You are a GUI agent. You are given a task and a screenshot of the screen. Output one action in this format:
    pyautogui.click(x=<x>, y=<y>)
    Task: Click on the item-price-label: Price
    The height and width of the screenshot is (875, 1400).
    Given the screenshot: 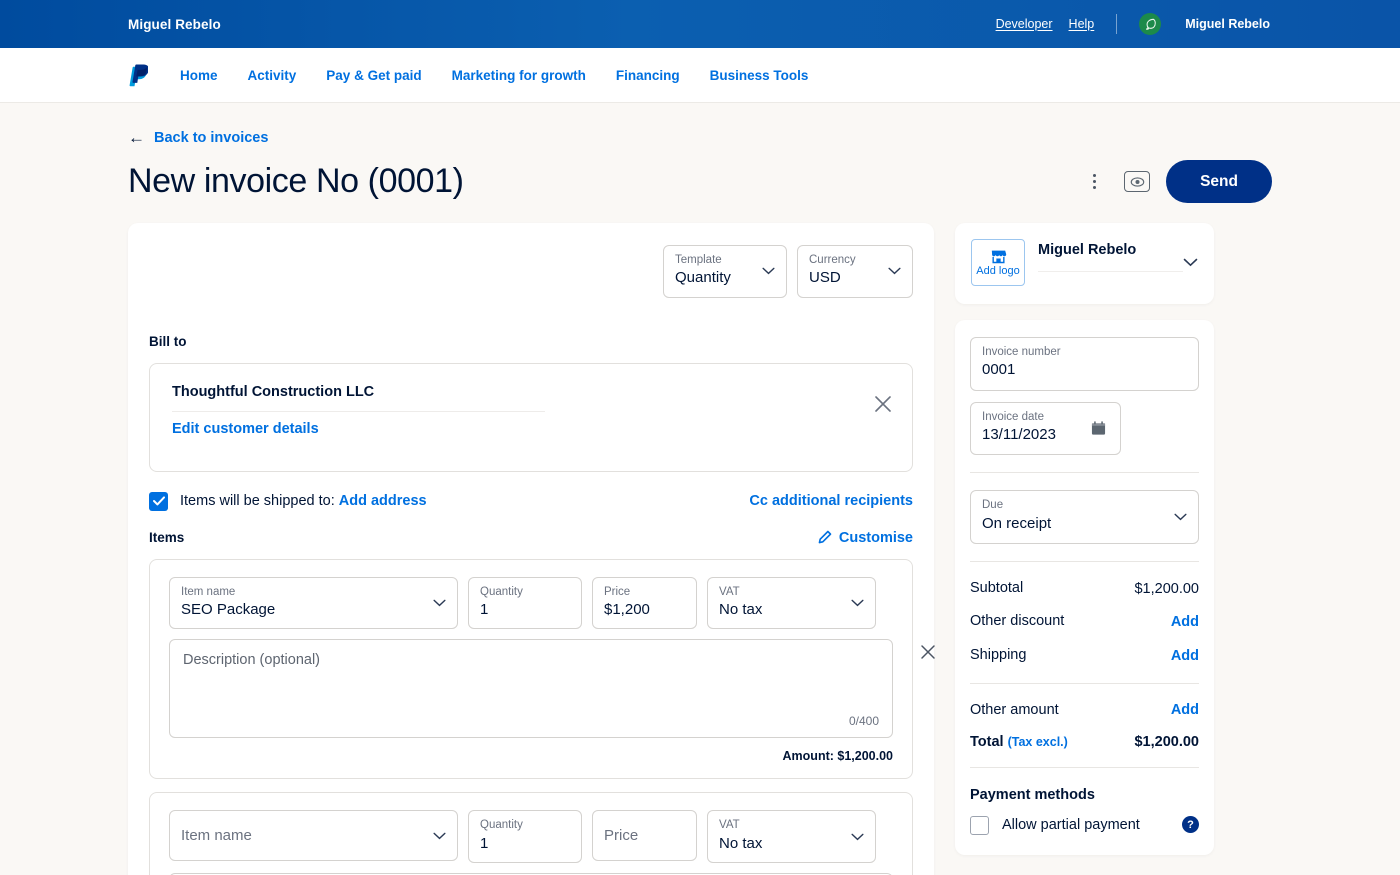 What is the action you would take?
    pyautogui.click(x=617, y=591)
    